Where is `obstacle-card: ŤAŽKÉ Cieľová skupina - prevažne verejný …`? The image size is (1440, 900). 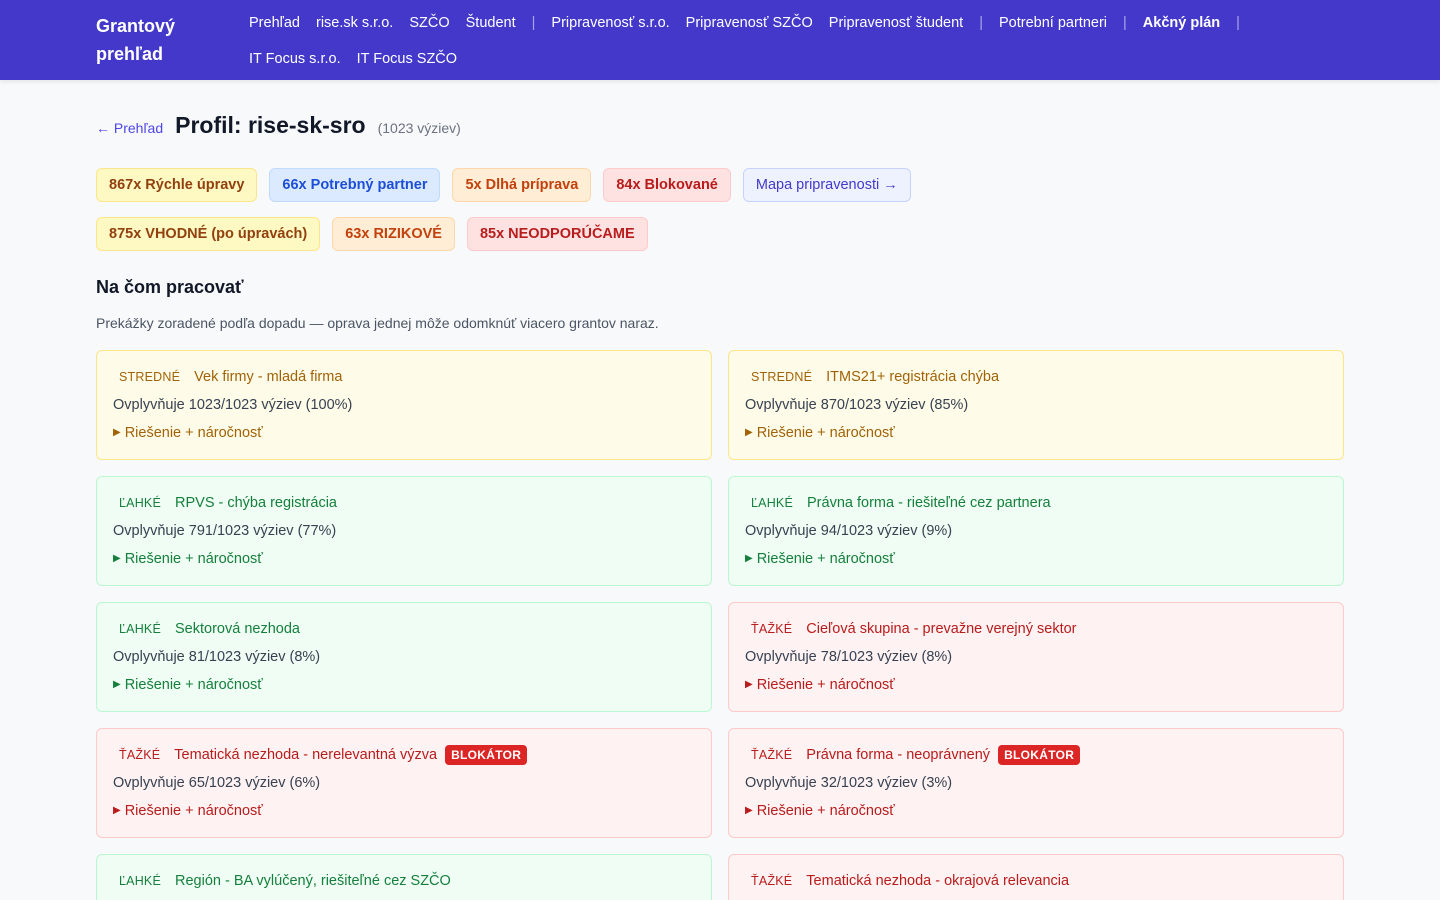 obstacle-card: ŤAŽKÉ Cieľová skupina - prevažne verejný … is located at coordinates (1036, 657).